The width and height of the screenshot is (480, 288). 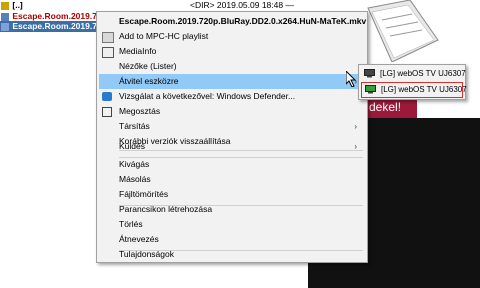 What do you see at coordinates (131, 224) in the screenshot?
I see `menu-item-label: Törlés` at bounding box center [131, 224].